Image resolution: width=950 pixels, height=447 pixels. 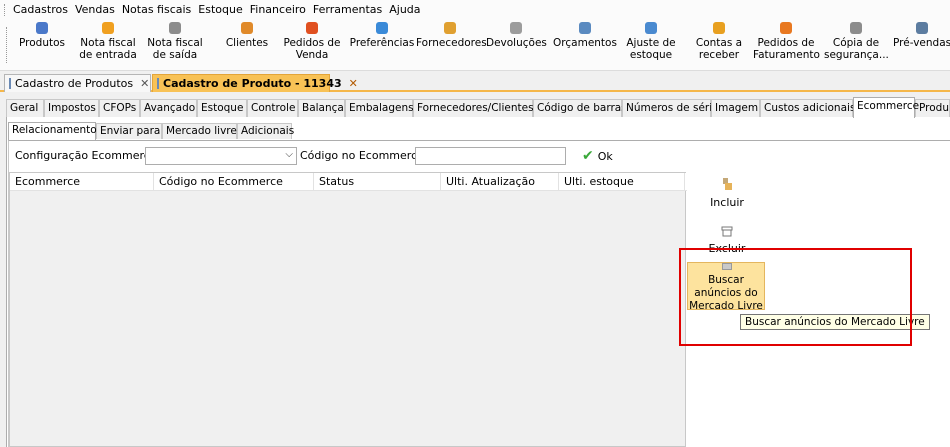 What do you see at coordinates (921, 28) in the screenshot?
I see `pre-sales-icon` at bounding box center [921, 28].